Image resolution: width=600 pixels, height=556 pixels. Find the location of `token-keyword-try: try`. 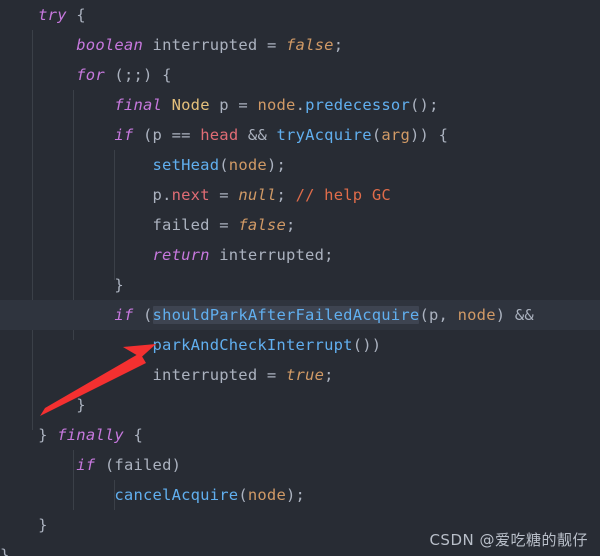

token-keyword-try: try is located at coordinates (52, 15).